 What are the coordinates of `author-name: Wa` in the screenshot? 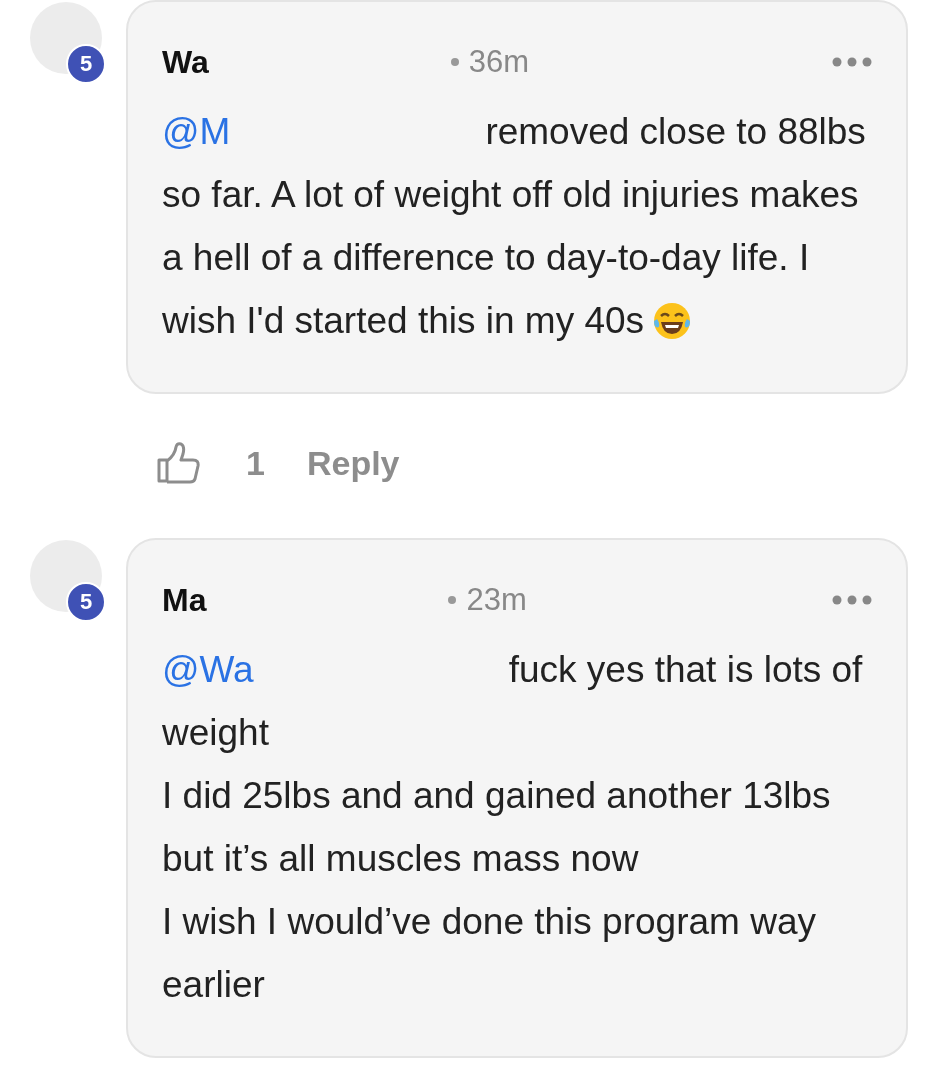 It's located at (185, 62).